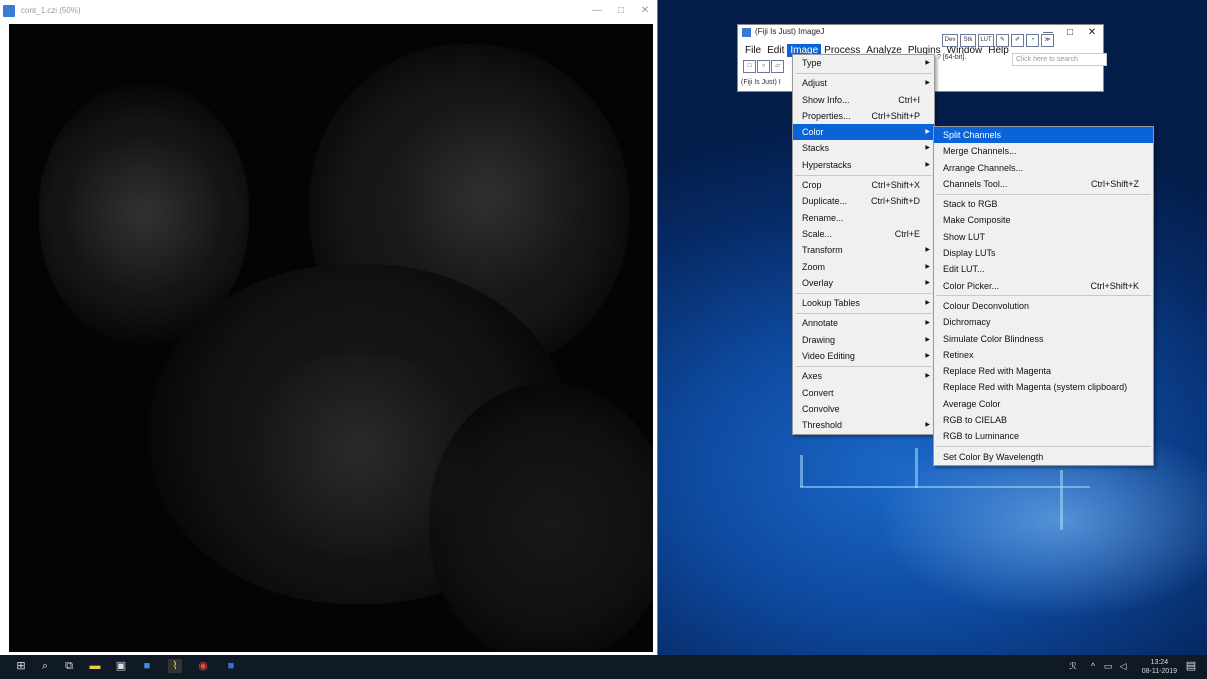 This screenshot has width=1207, height=679. I want to click on network-icon: ▭, so click(1108, 666).